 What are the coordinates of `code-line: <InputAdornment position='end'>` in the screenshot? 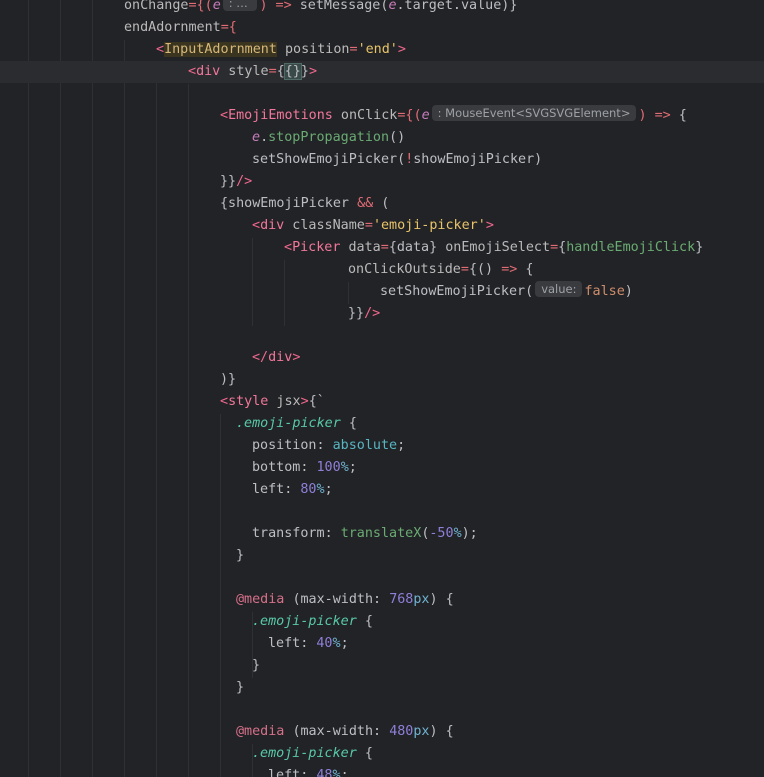 It's located at (281, 50).